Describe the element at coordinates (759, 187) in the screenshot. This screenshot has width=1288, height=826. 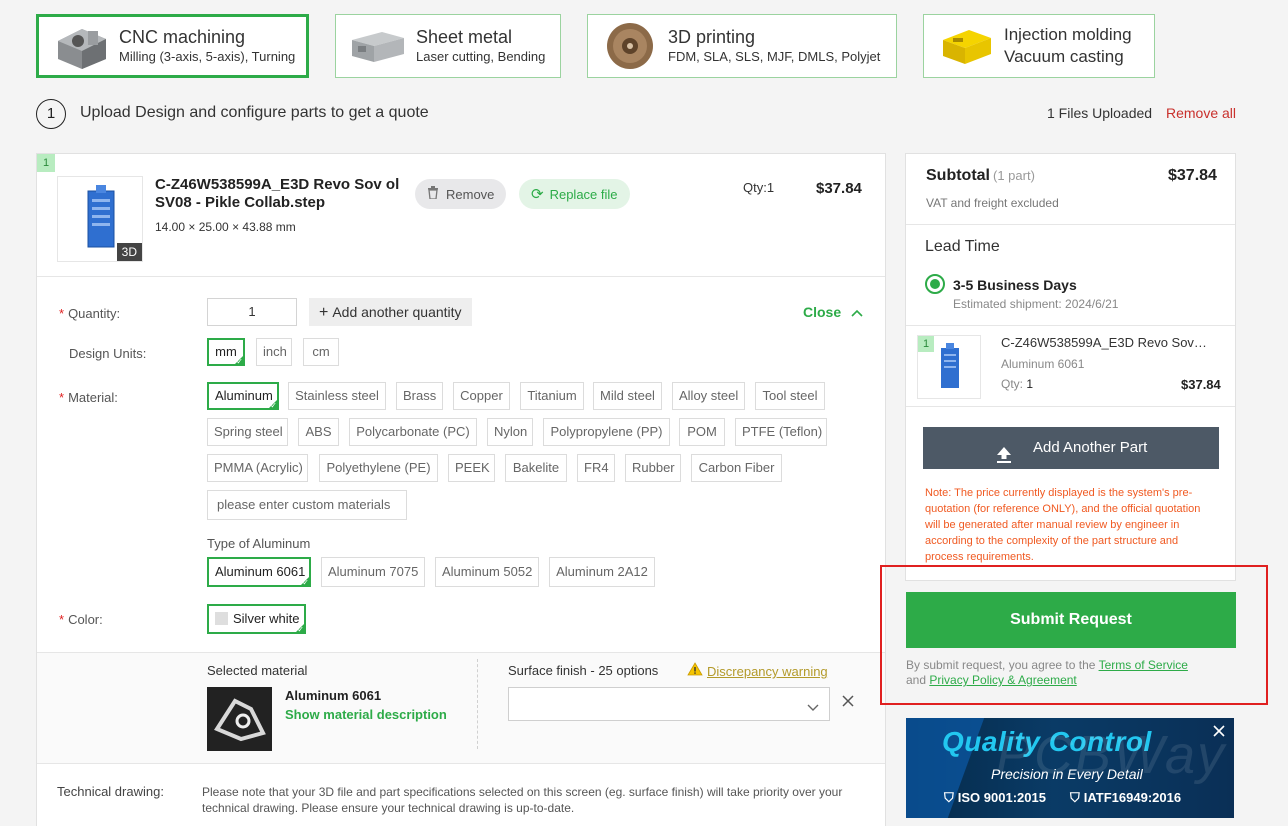
I see `part-qty: Qty:1` at that location.